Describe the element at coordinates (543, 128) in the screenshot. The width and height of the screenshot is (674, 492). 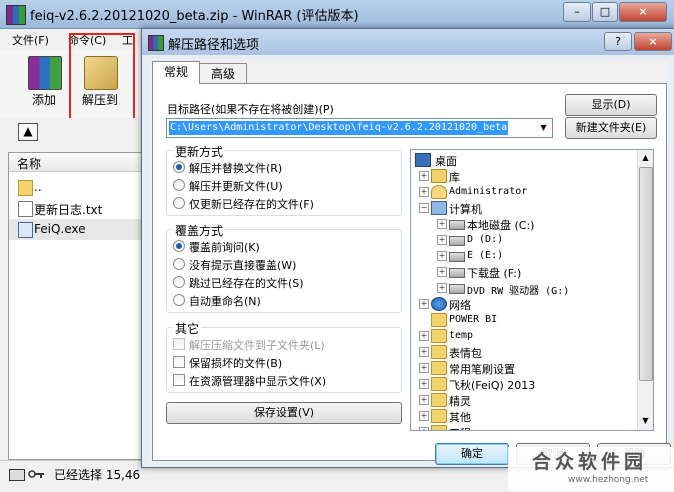
I see `chevron-down-icon: ▼` at that location.